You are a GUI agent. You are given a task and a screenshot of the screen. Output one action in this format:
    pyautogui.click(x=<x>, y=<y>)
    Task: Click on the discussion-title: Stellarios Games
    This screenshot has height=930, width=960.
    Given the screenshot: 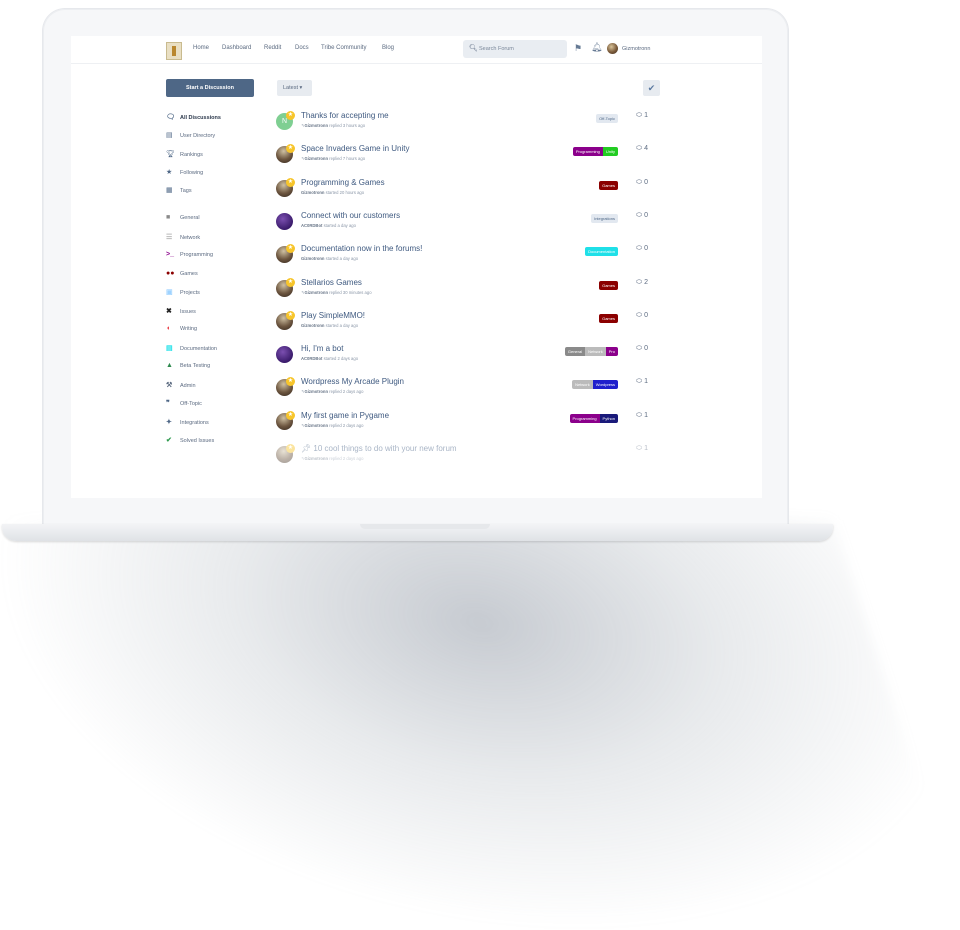 What is the action you would take?
    pyautogui.click(x=331, y=282)
    